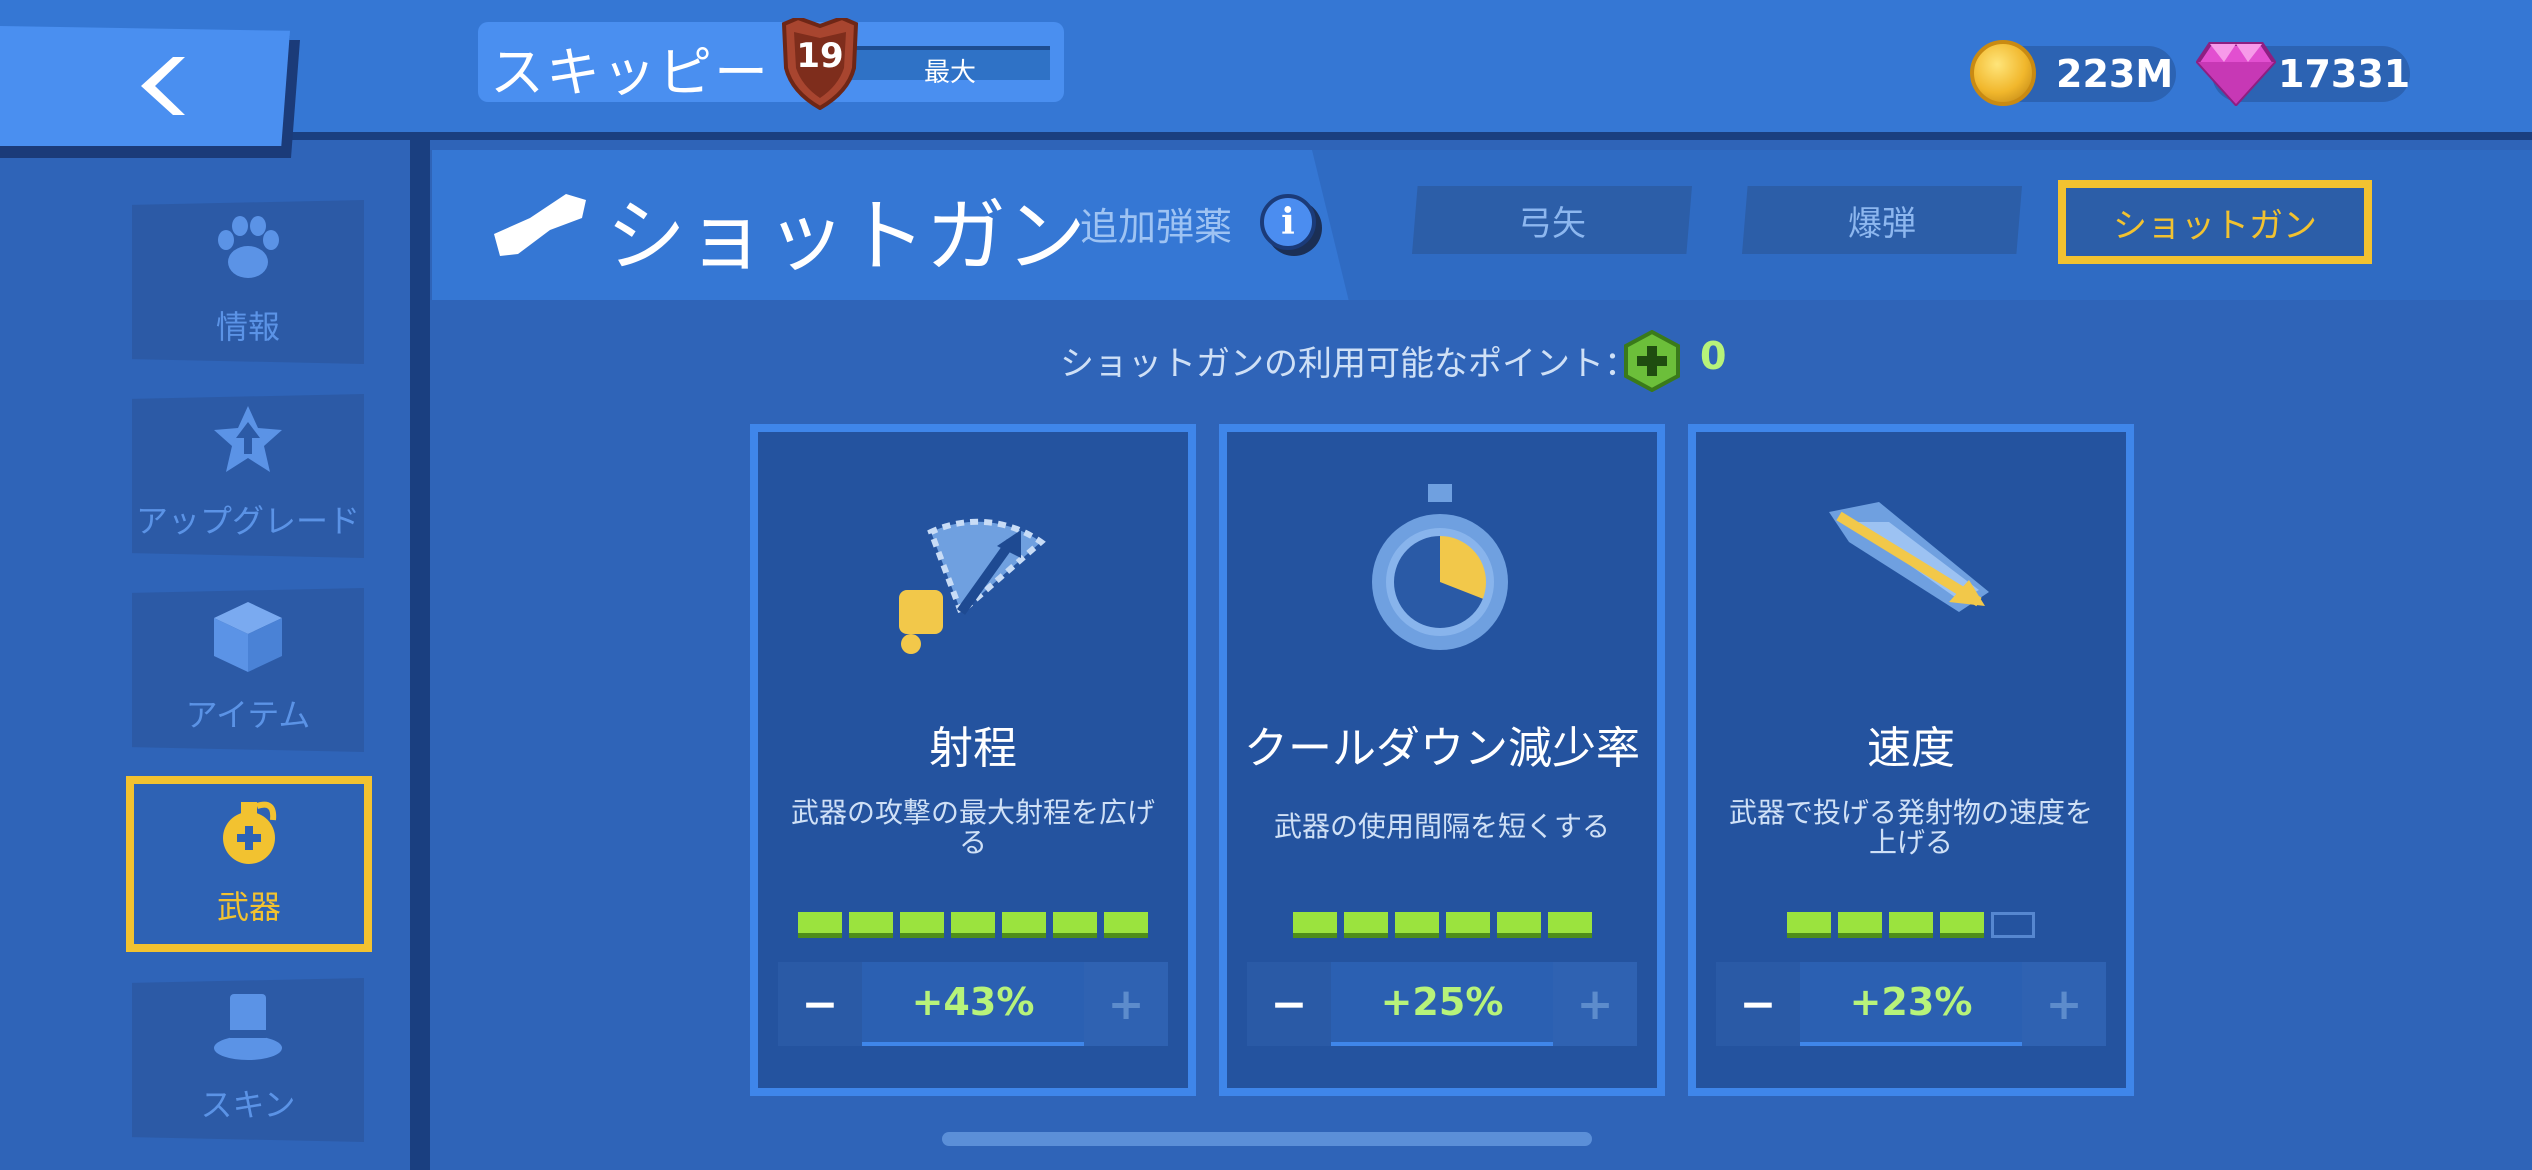 This screenshot has width=2532, height=1170. I want to click on stat-stepper: − +25% +, so click(1442, 1004).